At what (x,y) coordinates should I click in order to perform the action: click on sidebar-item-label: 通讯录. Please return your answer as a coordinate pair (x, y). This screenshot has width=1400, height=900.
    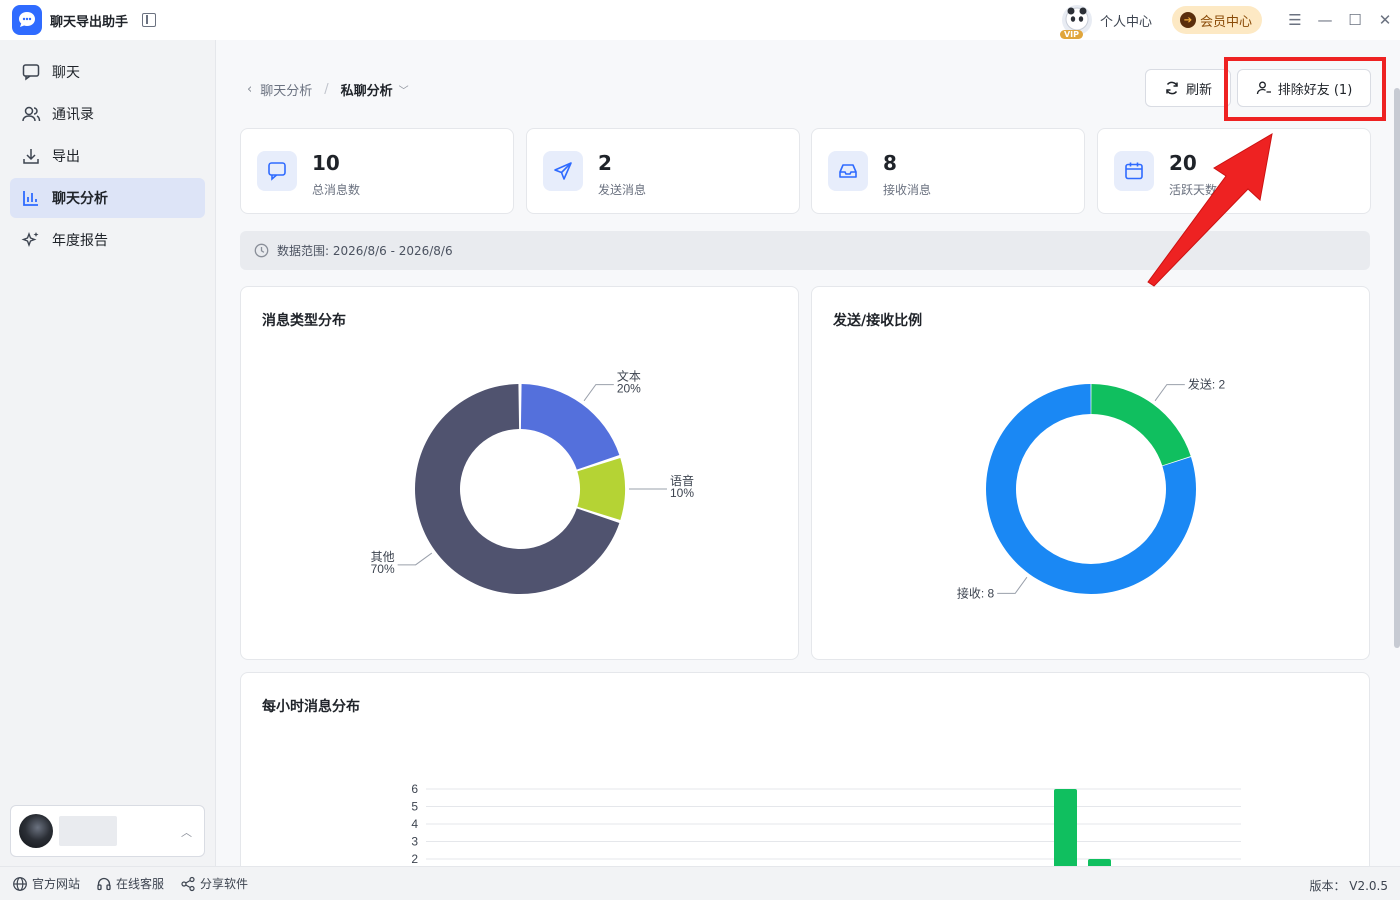
    Looking at the image, I should click on (73, 115).